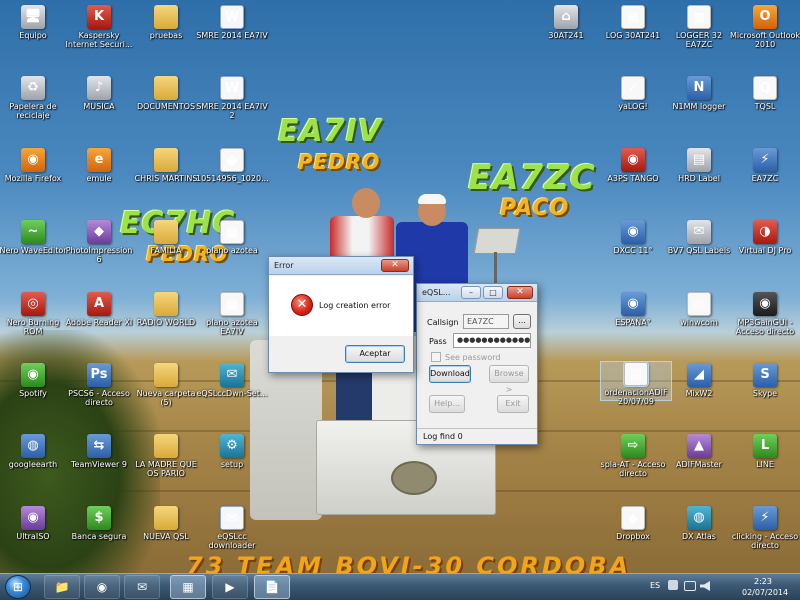  I want to click on desktop-icon-n1mm: N N1MM logger, so click(699, 93).